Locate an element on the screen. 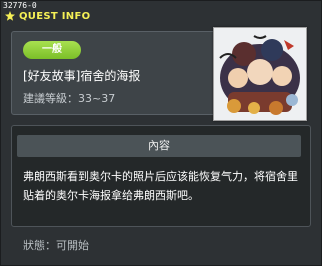 The width and height of the screenshot is (322, 266). quest-status: 狀態：可開始 is located at coordinates (56, 245).